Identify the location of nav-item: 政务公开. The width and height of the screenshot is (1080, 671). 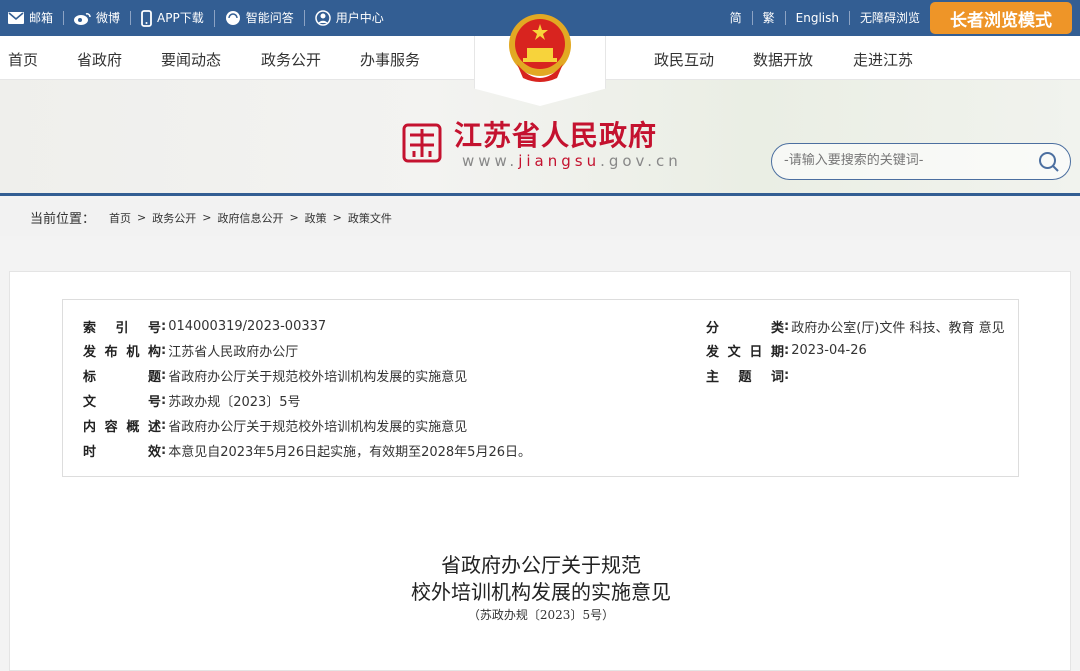
(291, 59).